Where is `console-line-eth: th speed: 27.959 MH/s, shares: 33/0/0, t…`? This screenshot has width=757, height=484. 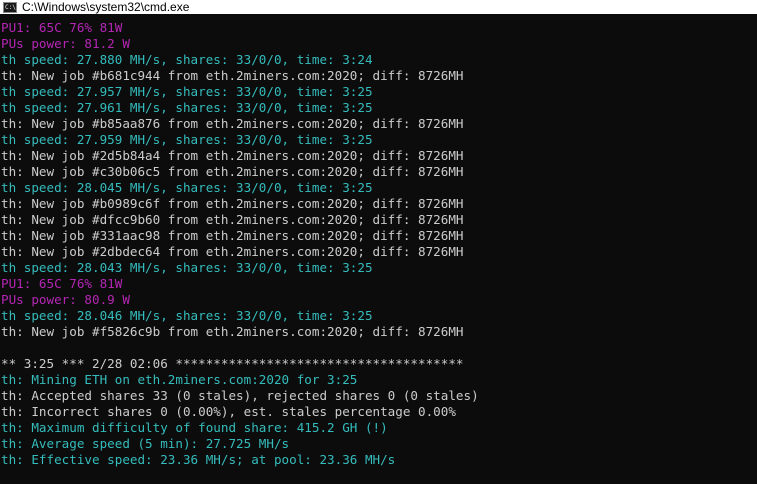 console-line-eth: th speed: 27.959 MH/s, shares: 33/0/0, t… is located at coordinates (187, 139).